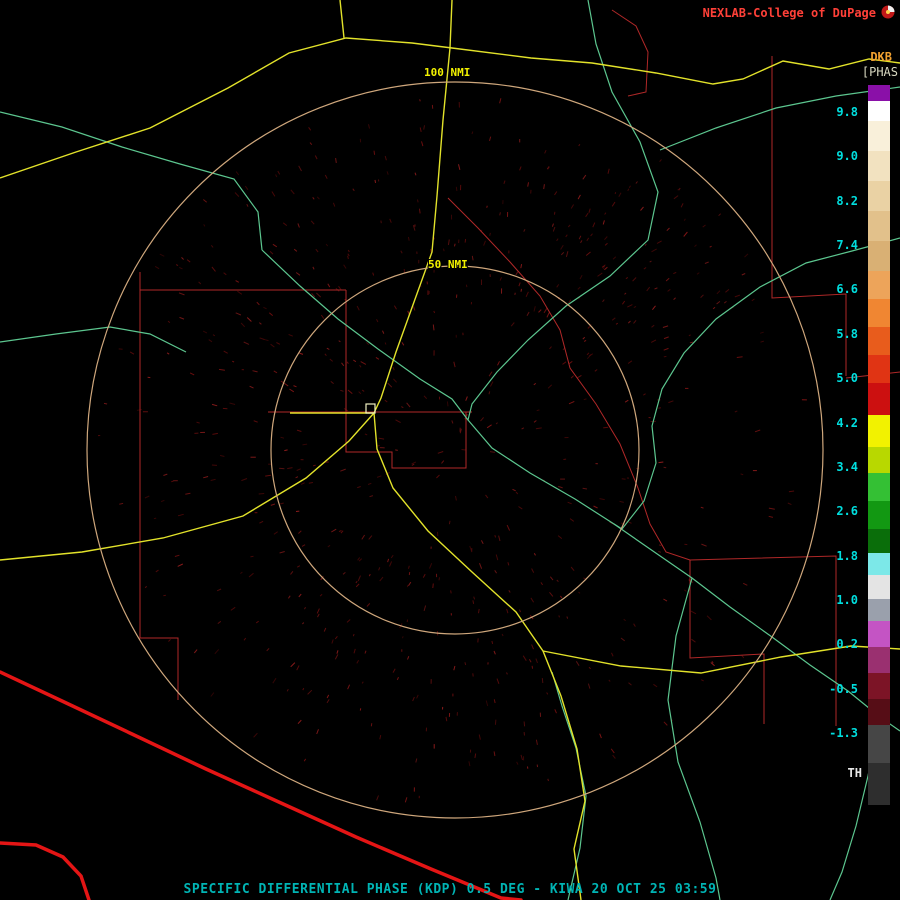 The image size is (900, 900). What do you see at coordinates (261, 785) in the screenshot?
I see `state-border-line` at bounding box center [261, 785].